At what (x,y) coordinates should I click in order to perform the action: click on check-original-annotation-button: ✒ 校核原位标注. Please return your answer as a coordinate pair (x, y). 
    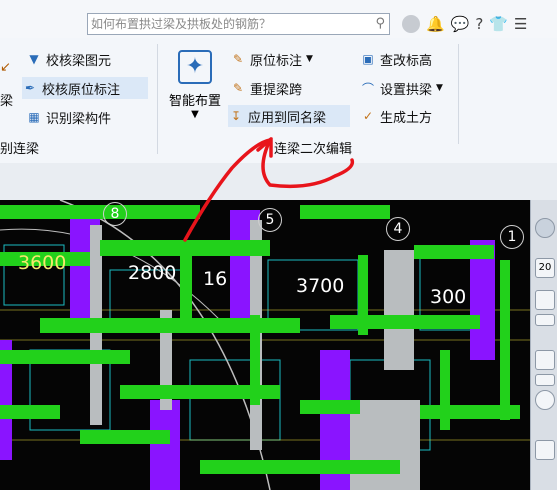
    Looking at the image, I should click on (85, 88).